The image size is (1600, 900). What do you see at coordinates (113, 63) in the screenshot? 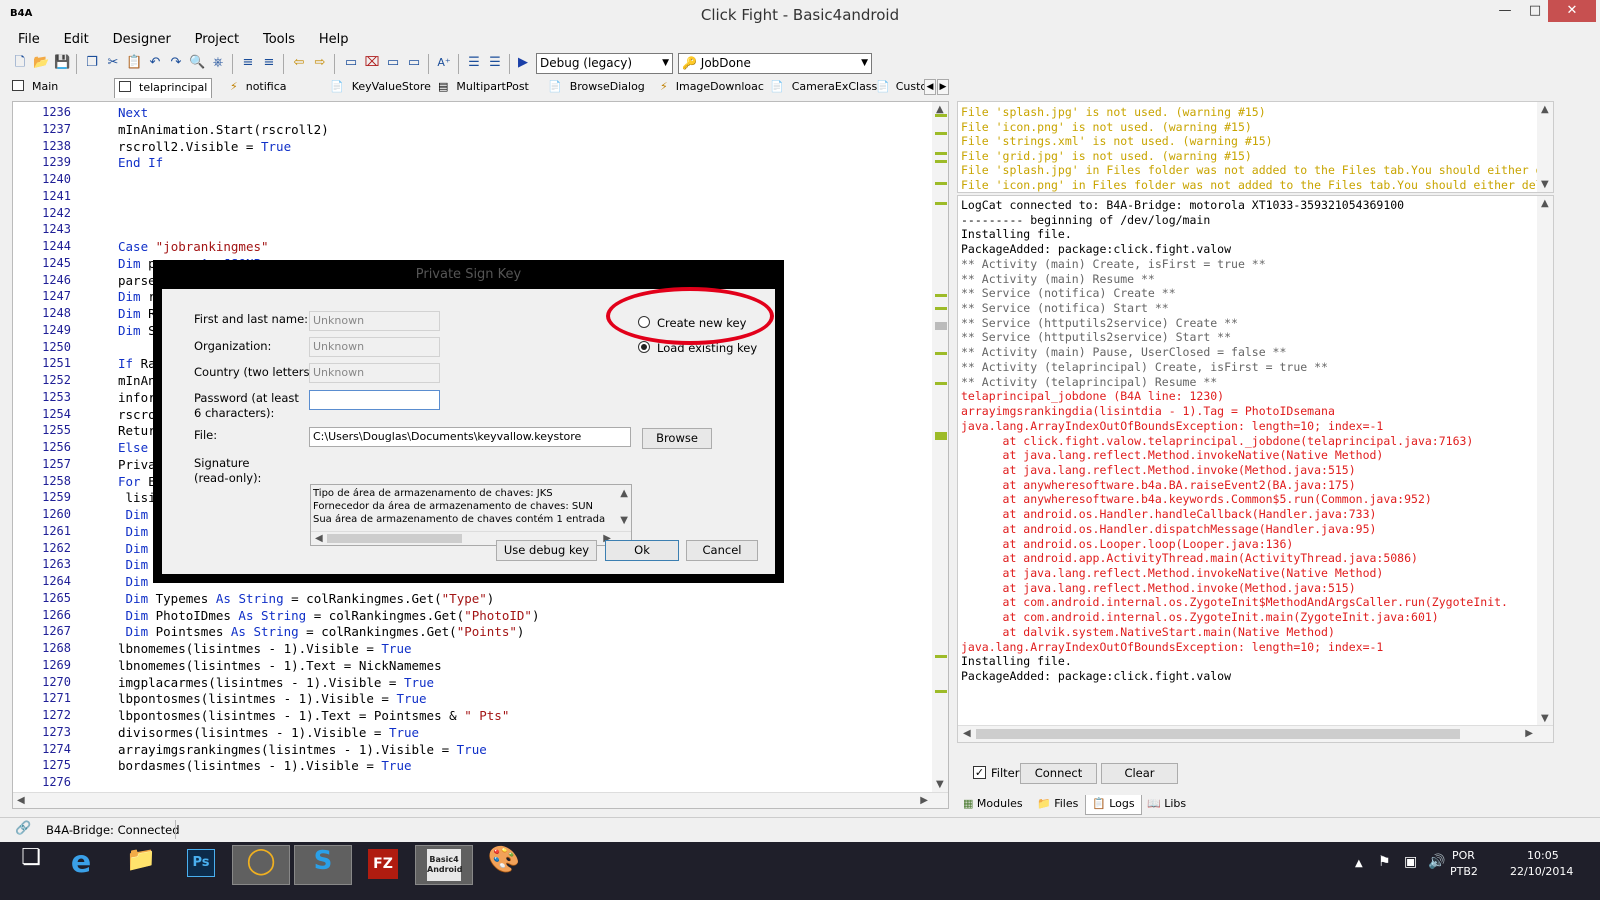
I see `cut-icon: ✂` at bounding box center [113, 63].